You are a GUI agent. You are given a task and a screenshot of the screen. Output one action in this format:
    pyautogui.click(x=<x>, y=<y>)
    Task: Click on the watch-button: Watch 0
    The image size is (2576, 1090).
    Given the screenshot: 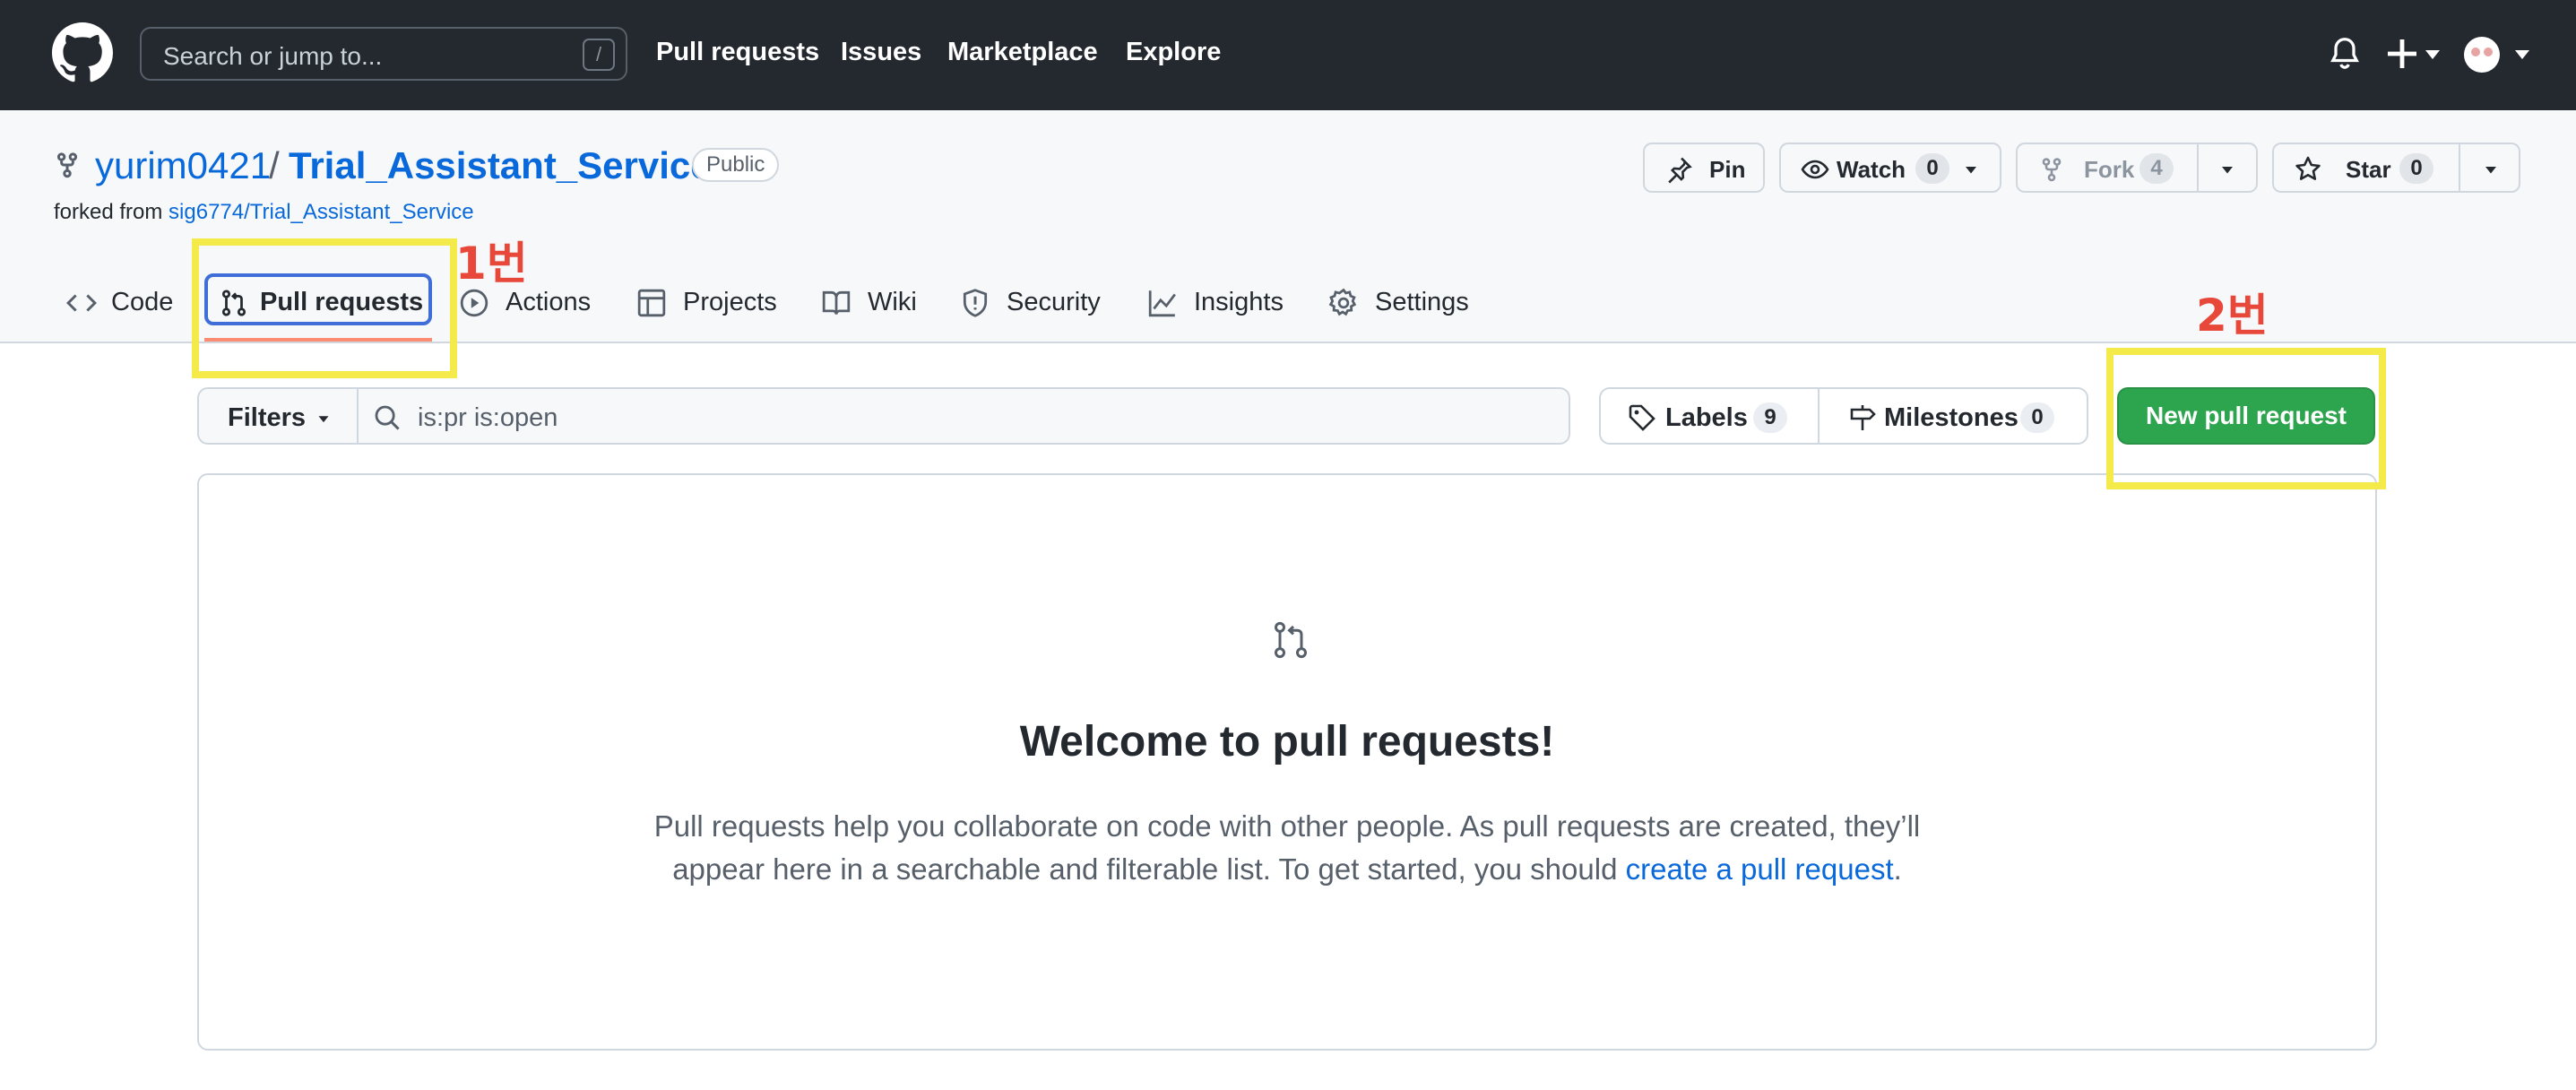 What is the action you would take?
    pyautogui.click(x=1890, y=168)
    